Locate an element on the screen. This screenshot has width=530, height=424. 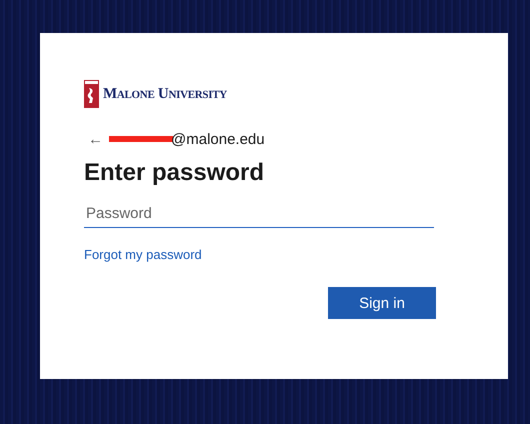
forgot-password-link: Forgot my password is located at coordinates (143, 254).